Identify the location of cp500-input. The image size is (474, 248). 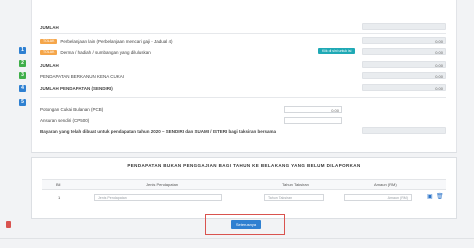
(313, 120).